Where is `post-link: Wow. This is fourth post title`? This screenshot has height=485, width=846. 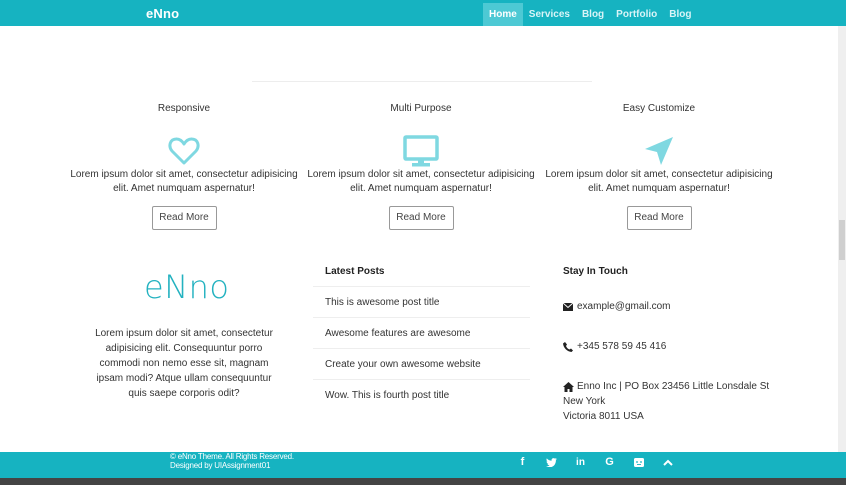
post-link: Wow. This is fourth post title is located at coordinates (421, 394).